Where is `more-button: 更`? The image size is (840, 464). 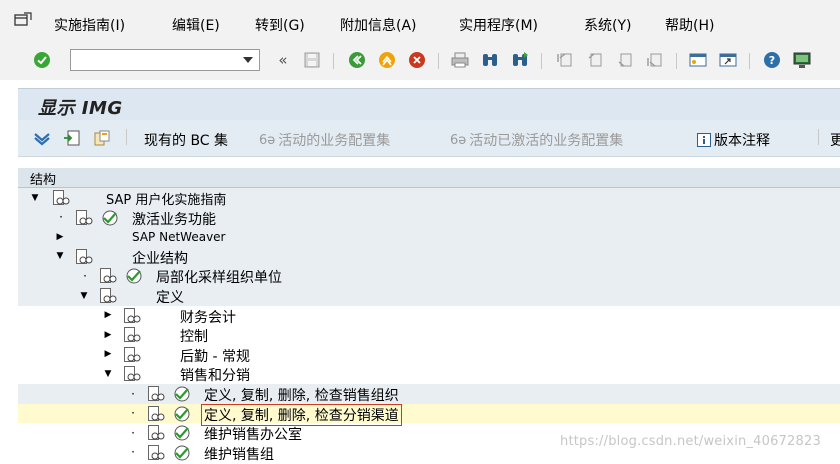
more-button: 更 is located at coordinates (835, 140).